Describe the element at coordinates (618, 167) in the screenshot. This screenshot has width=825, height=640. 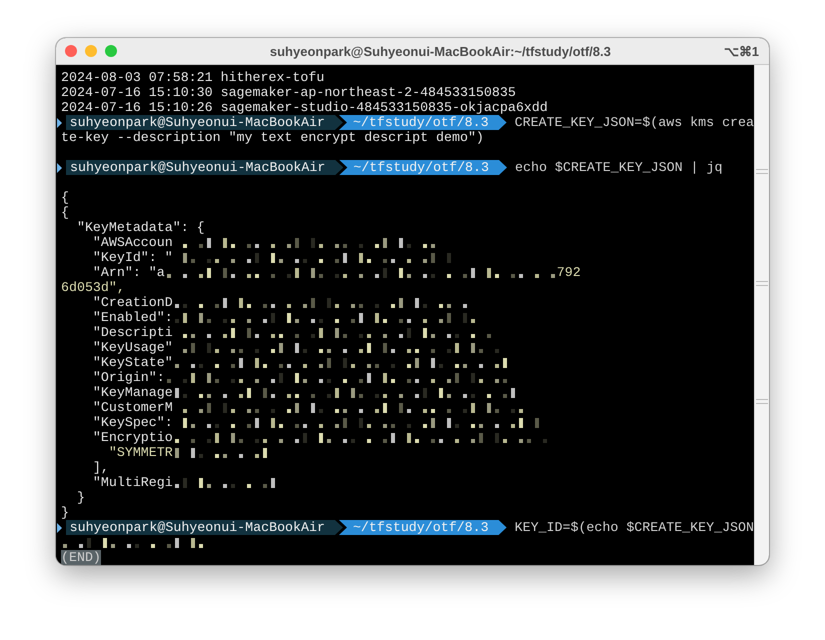
I see `command-text: echo $CREATE_KEY_JSON | jq` at that location.